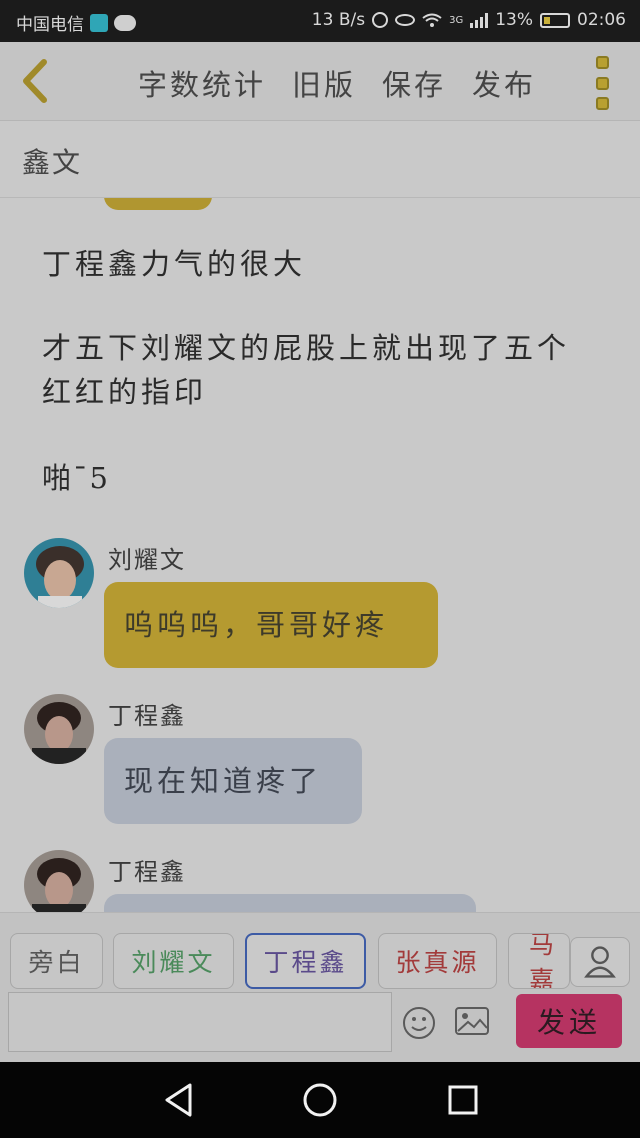 Image resolution: width=640 pixels, height=1138 pixels. I want to click on wifi-icon, so click(432, 20).